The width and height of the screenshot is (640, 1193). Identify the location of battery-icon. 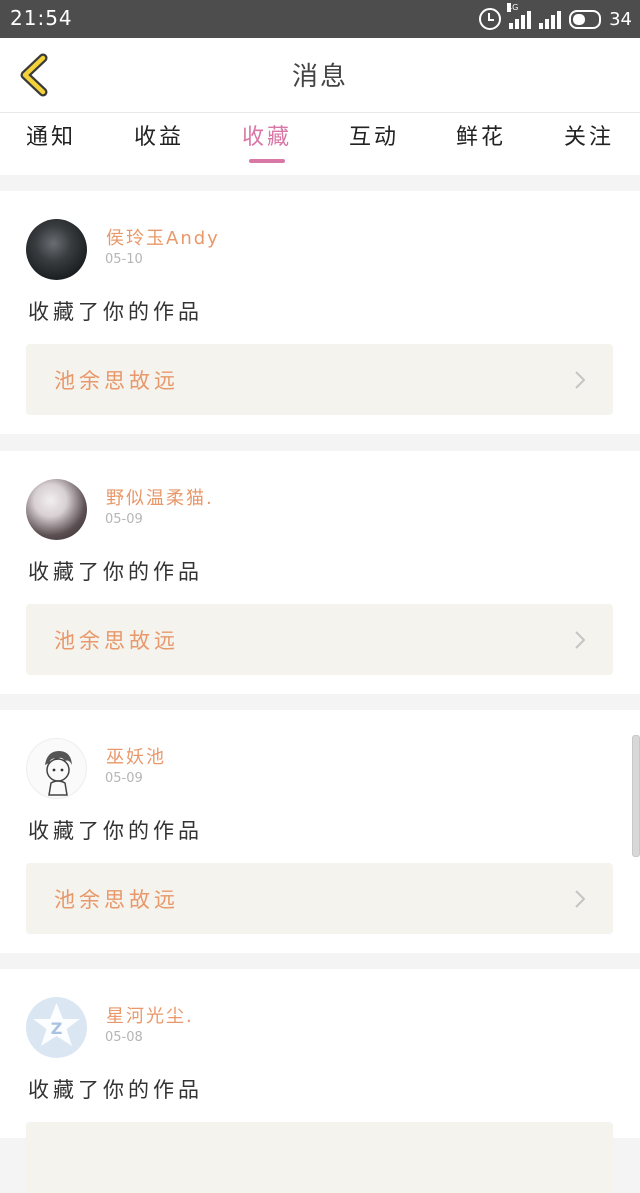
(585, 19).